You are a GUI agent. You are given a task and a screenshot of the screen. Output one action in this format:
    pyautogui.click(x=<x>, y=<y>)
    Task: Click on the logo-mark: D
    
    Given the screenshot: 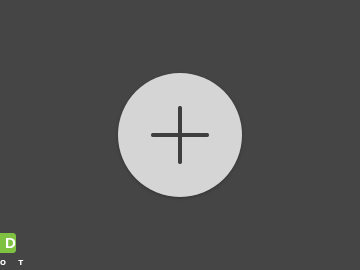 What is the action you would take?
    pyautogui.click(x=8, y=243)
    